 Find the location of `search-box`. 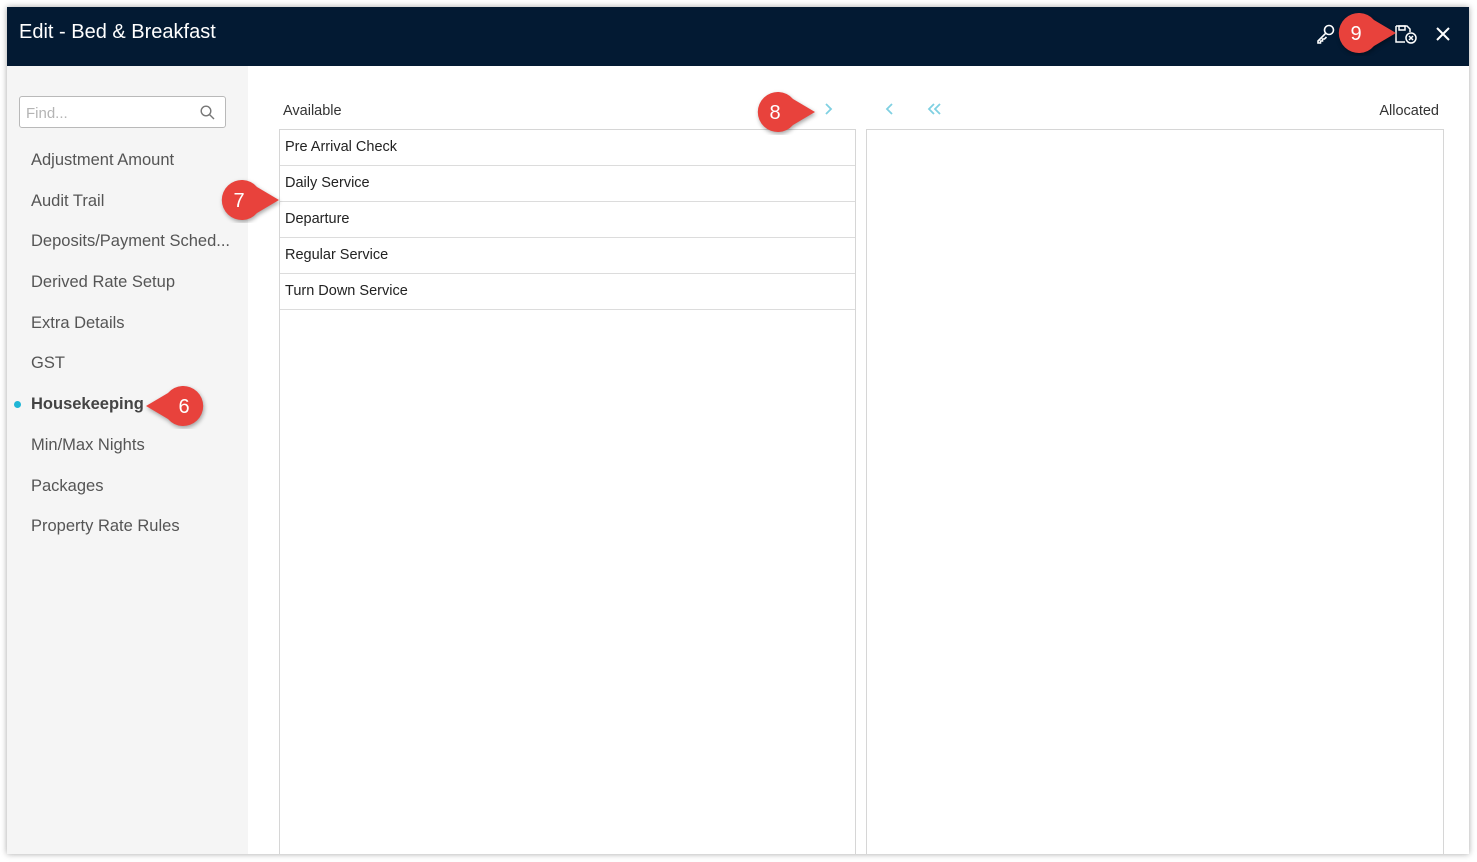

search-box is located at coordinates (122, 112).